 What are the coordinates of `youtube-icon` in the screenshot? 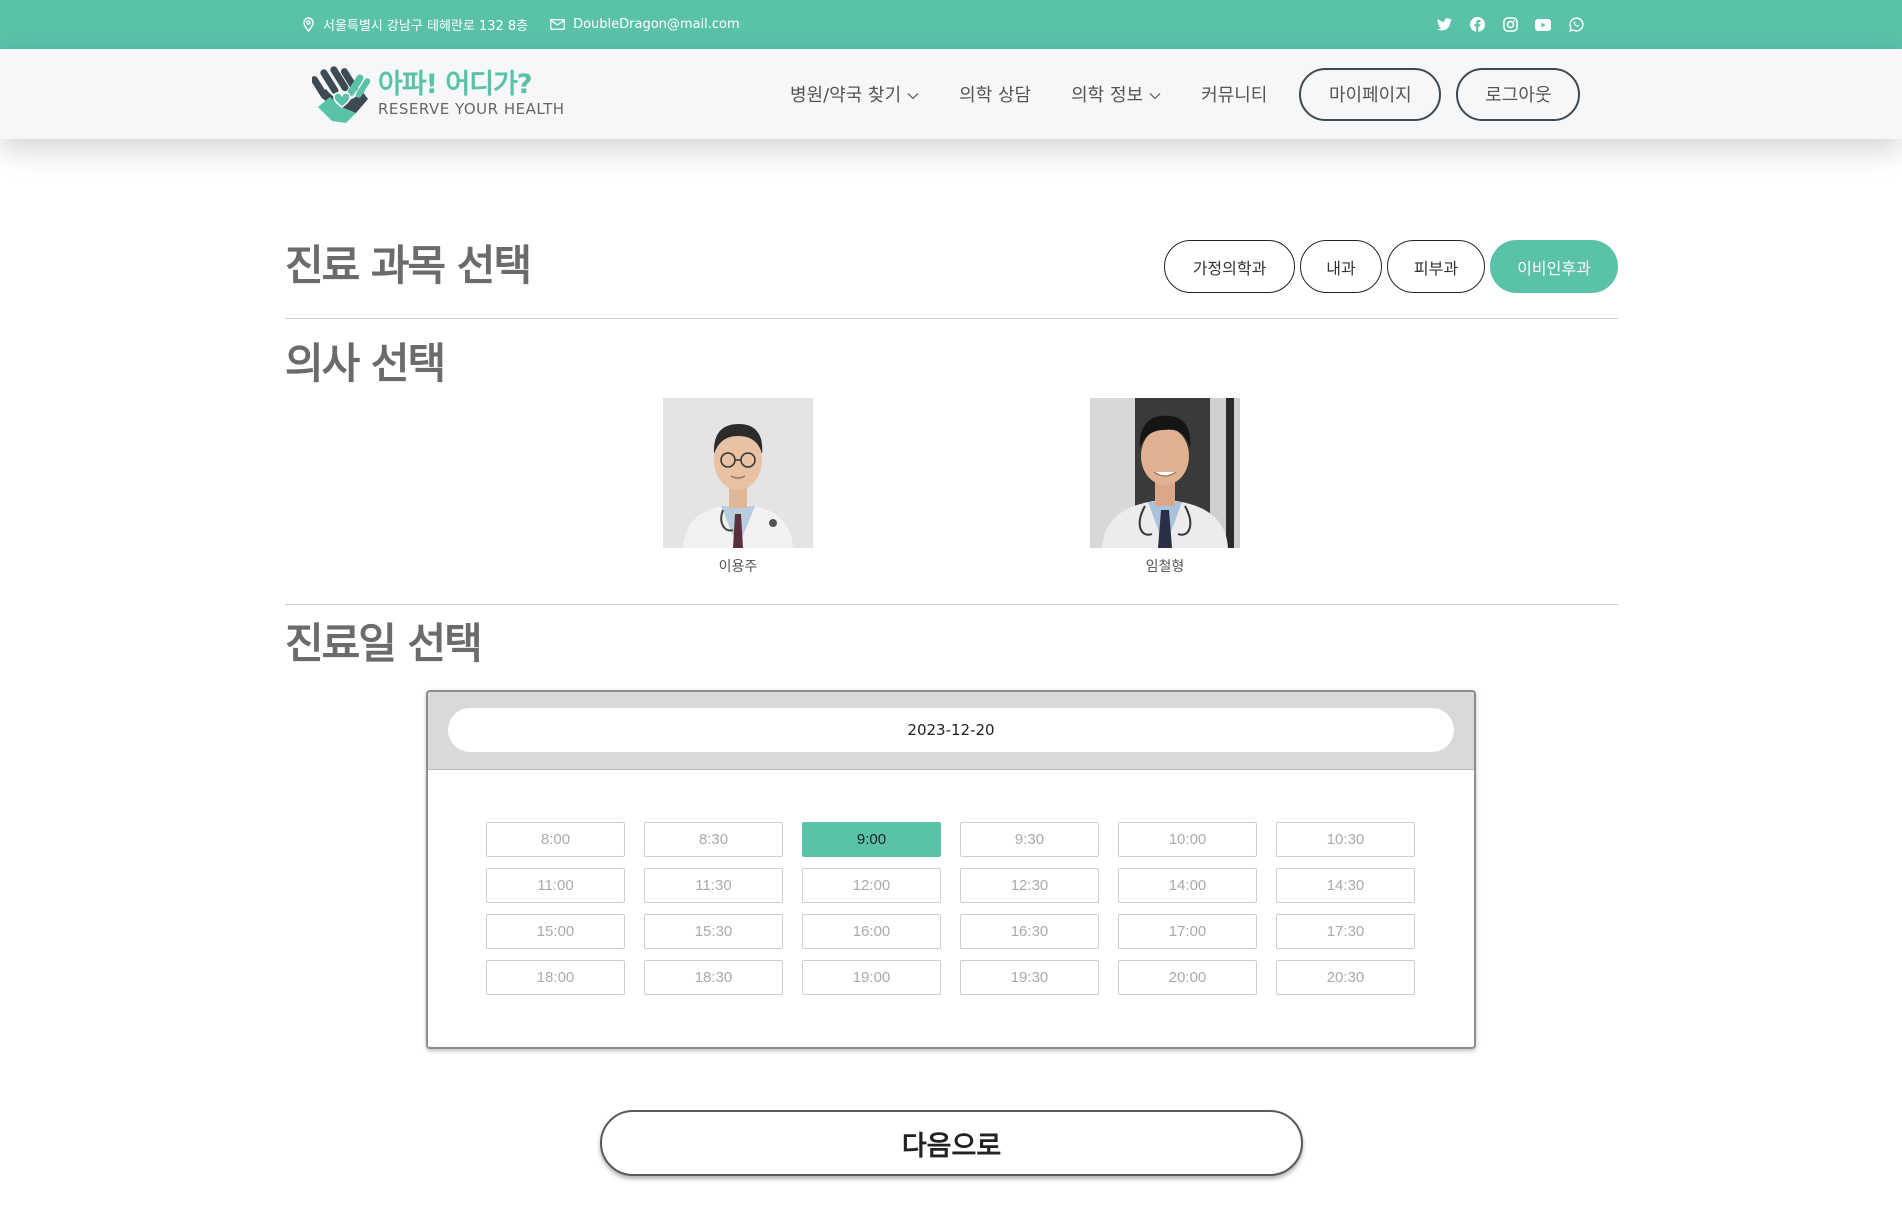 It's located at (1543, 25).